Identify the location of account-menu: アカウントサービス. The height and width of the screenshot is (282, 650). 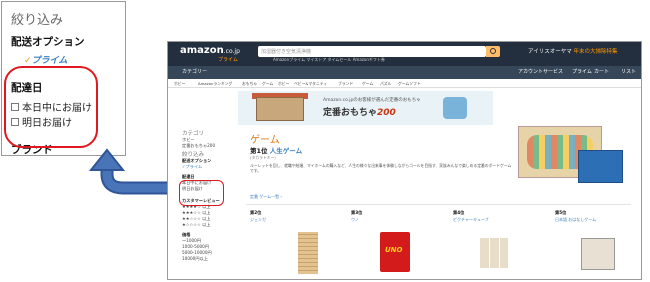
(540, 71).